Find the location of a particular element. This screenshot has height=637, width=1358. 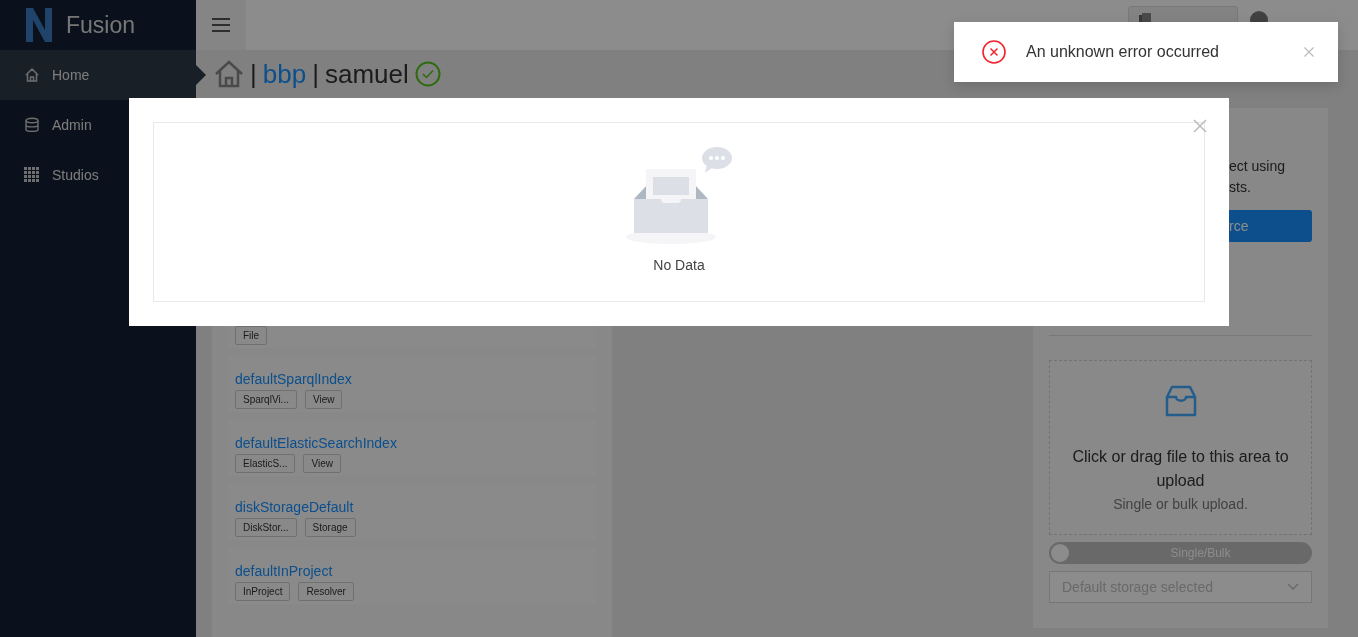

app-name: Fusion is located at coordinates (101, 25).